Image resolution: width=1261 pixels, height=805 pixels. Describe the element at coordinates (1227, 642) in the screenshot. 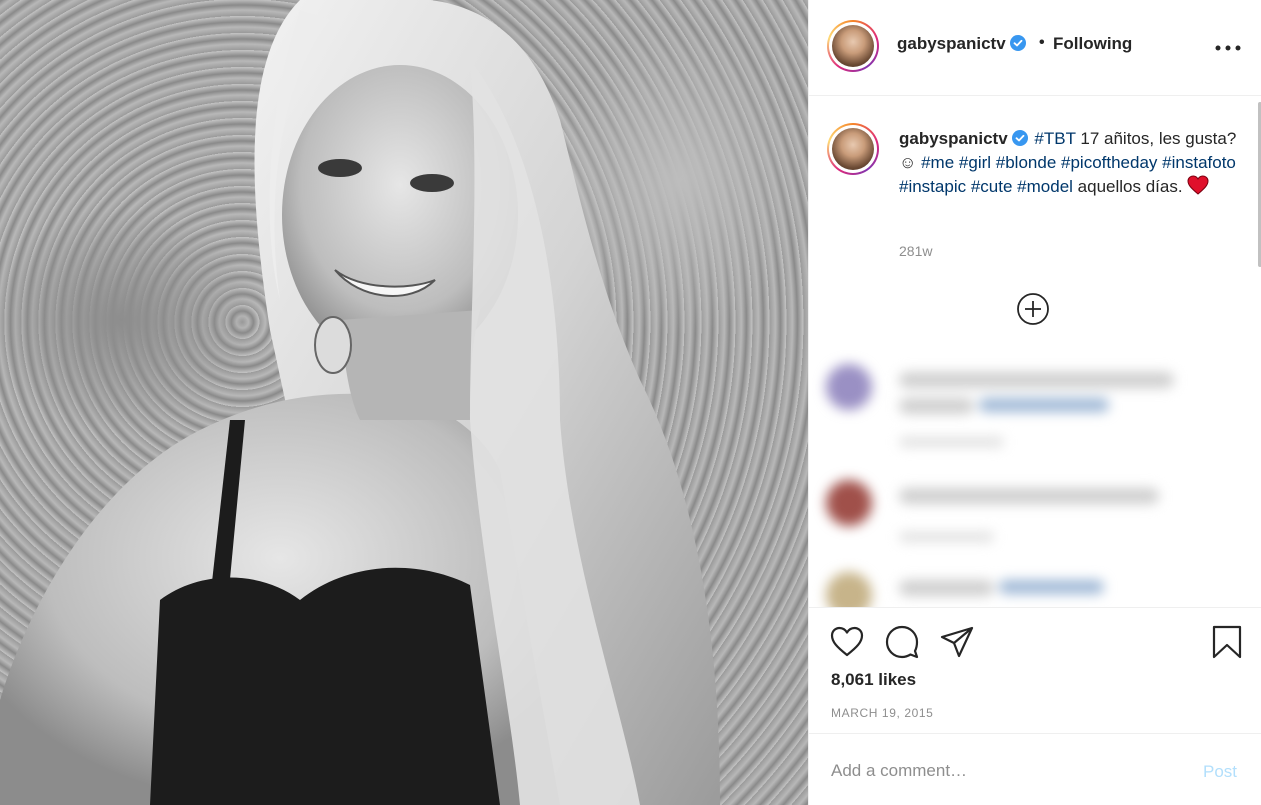

I see `bookmark-icon` at that location.